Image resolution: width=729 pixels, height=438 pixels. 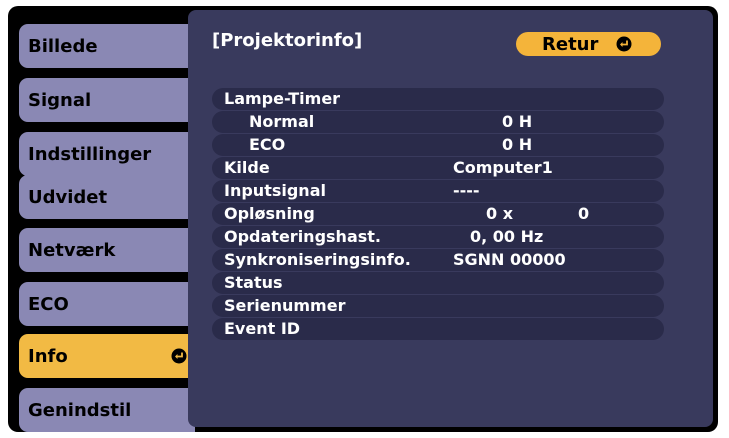 I want to click on info-label: ECO, so click(x=267, y=144).